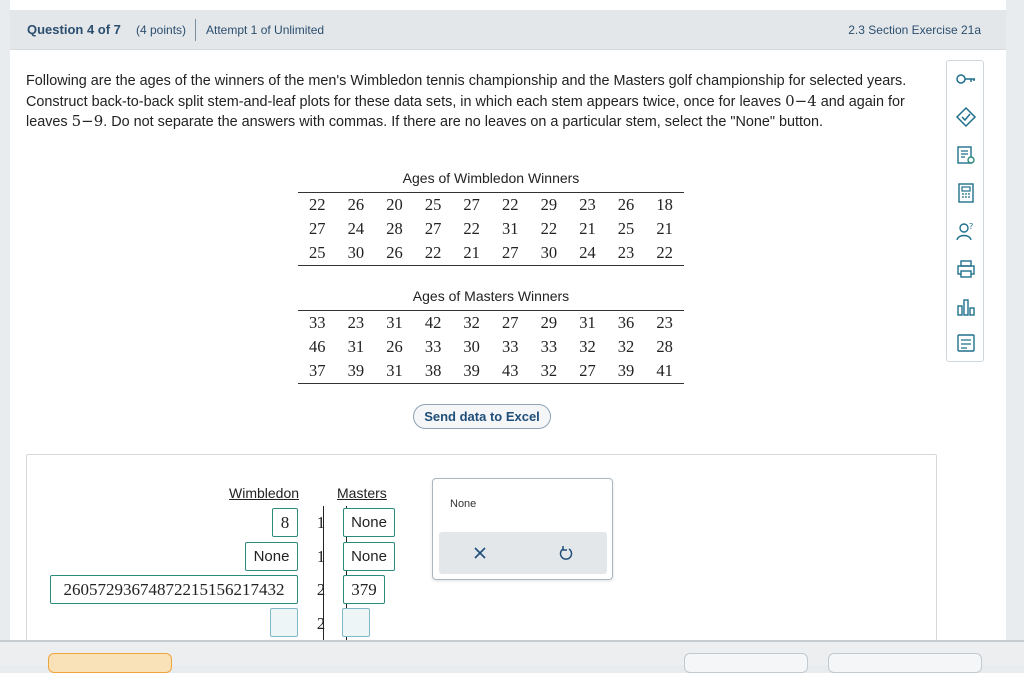 Image resolution: width=1024 pixels, height=673 pixels. Describe the element at coordinates (664, 370) in the screenshot. I see `masters-cell: 41` at that location.